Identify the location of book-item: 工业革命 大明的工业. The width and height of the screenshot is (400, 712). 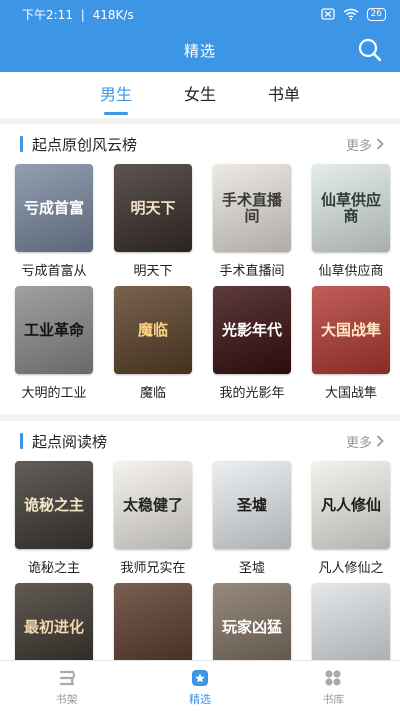
(54, 347).